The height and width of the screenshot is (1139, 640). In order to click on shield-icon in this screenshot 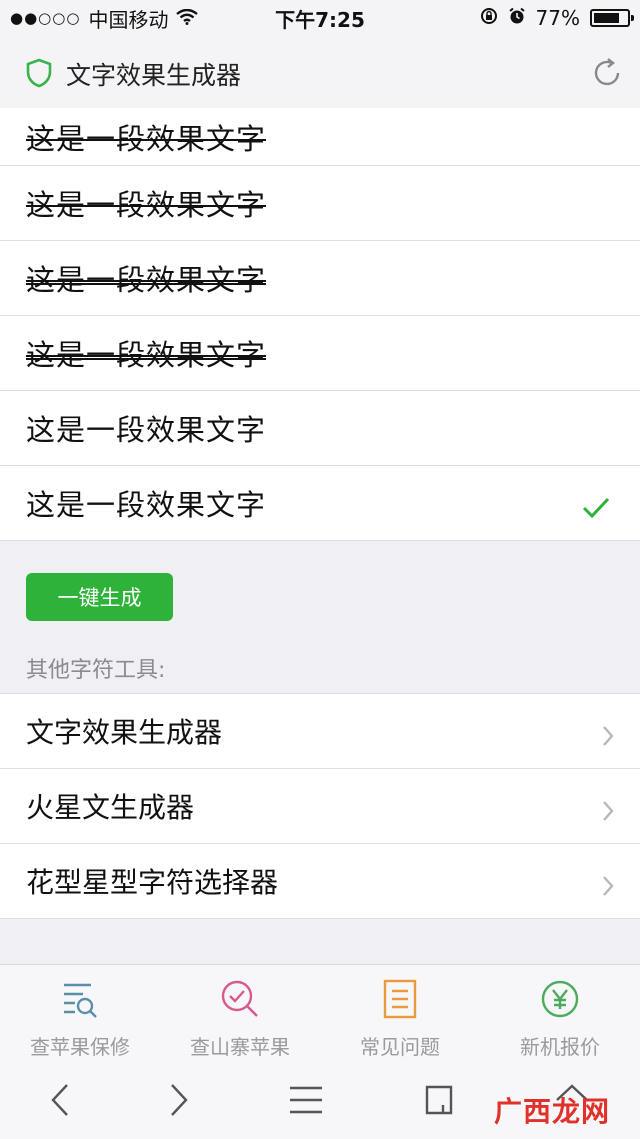, I will do `click(39, 75)`.